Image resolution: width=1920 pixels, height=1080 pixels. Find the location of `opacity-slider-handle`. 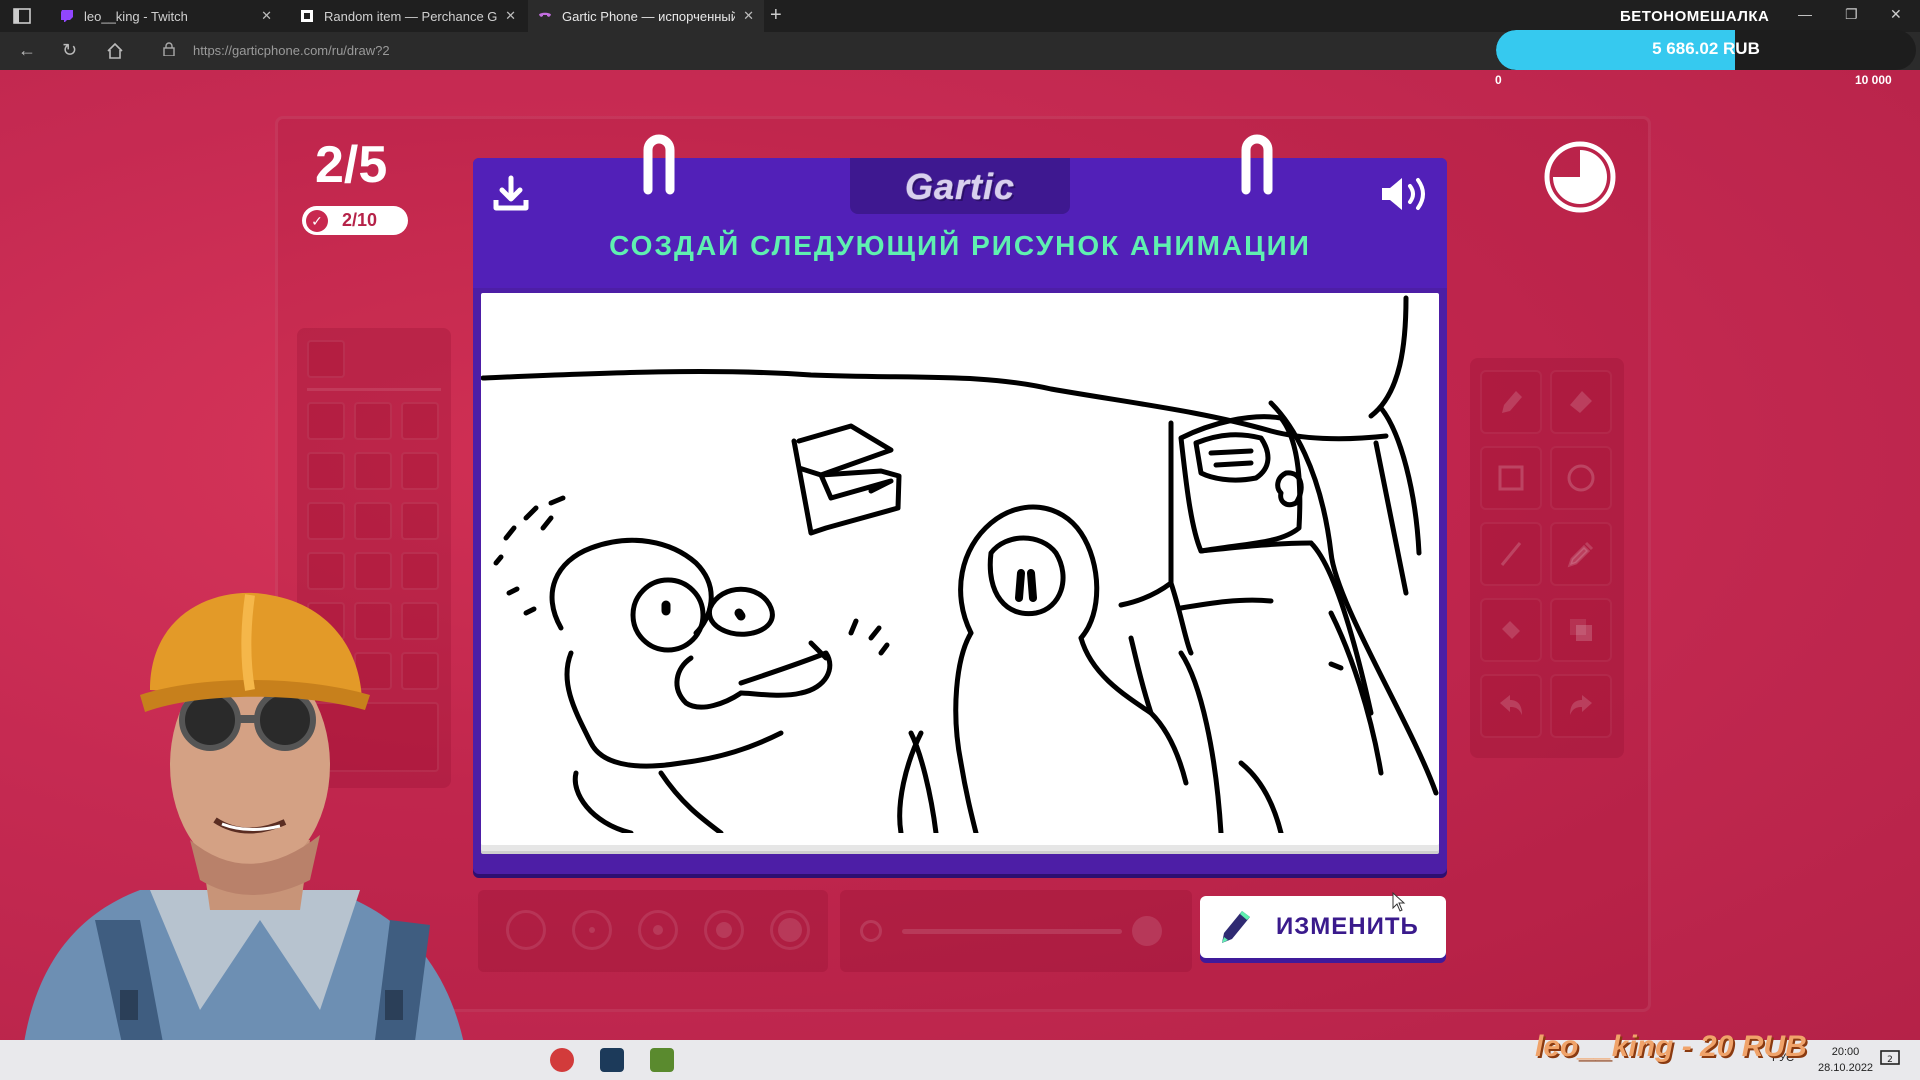

opacity-slider-handle is located at coordinates (1147, 931).